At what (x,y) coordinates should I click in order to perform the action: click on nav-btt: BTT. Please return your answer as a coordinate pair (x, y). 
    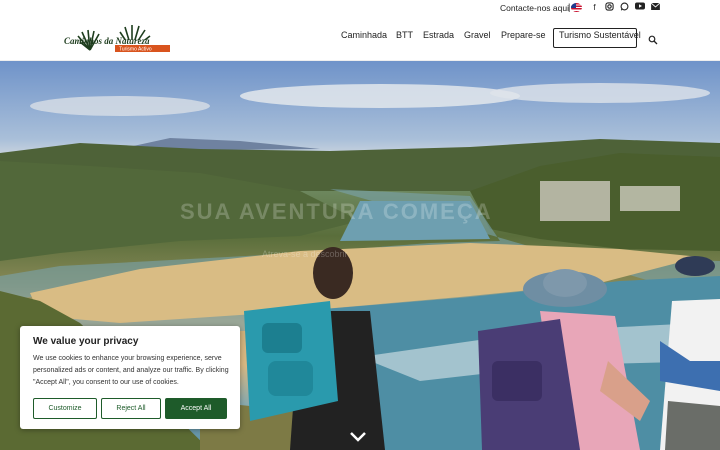
    Looking at the image, I should click on (404, 35).